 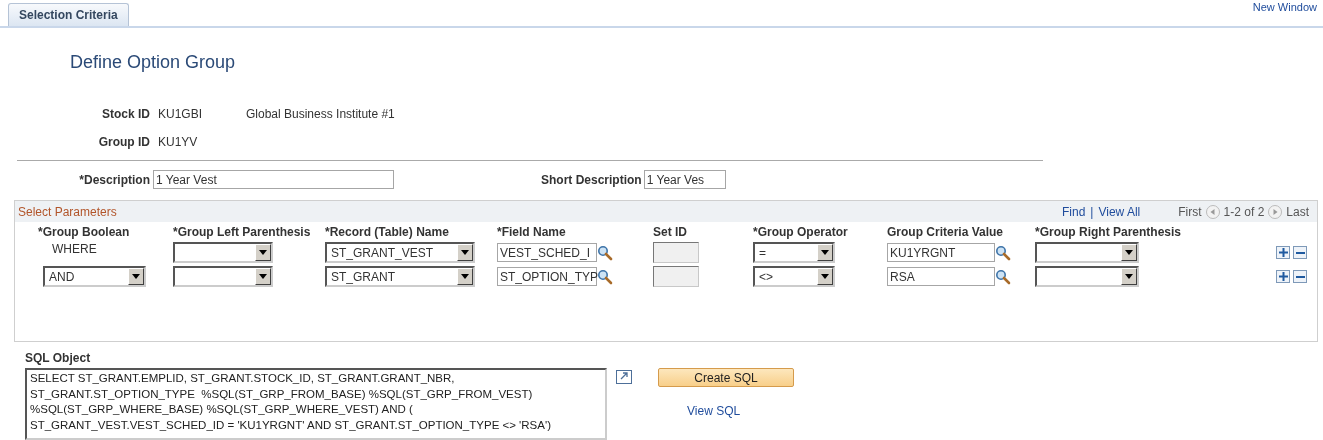 I want to click on dropdown: <>, so click(x=794, y=276).